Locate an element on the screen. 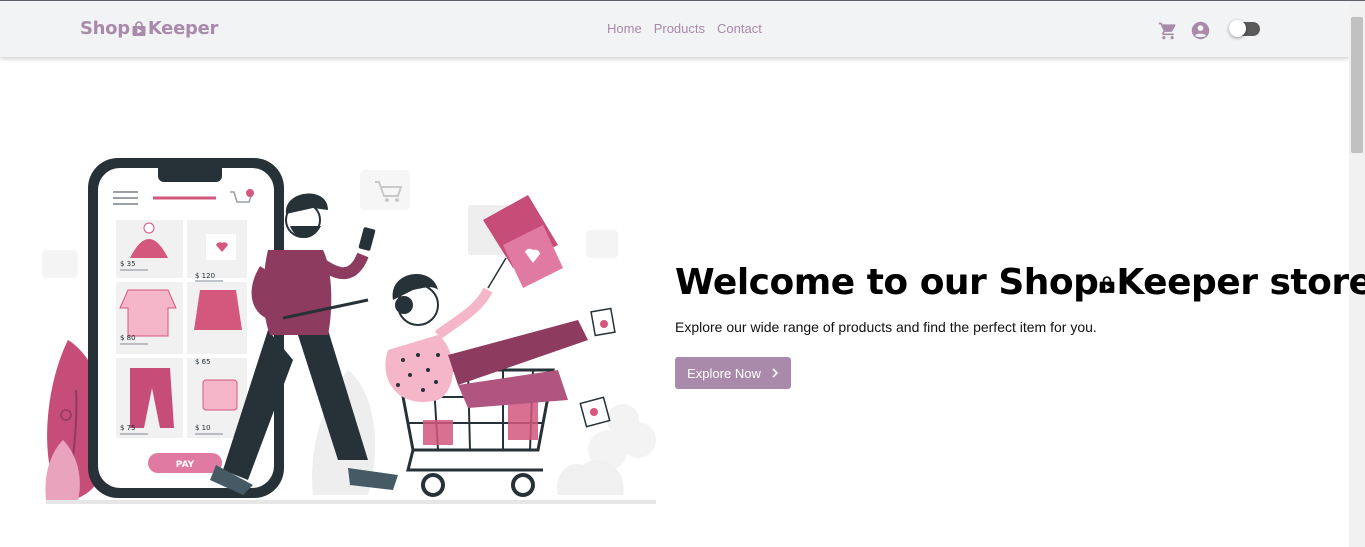 The image size is (1365, 547). brand-logo: Shop Keeper is located at coordinates (149, 28).